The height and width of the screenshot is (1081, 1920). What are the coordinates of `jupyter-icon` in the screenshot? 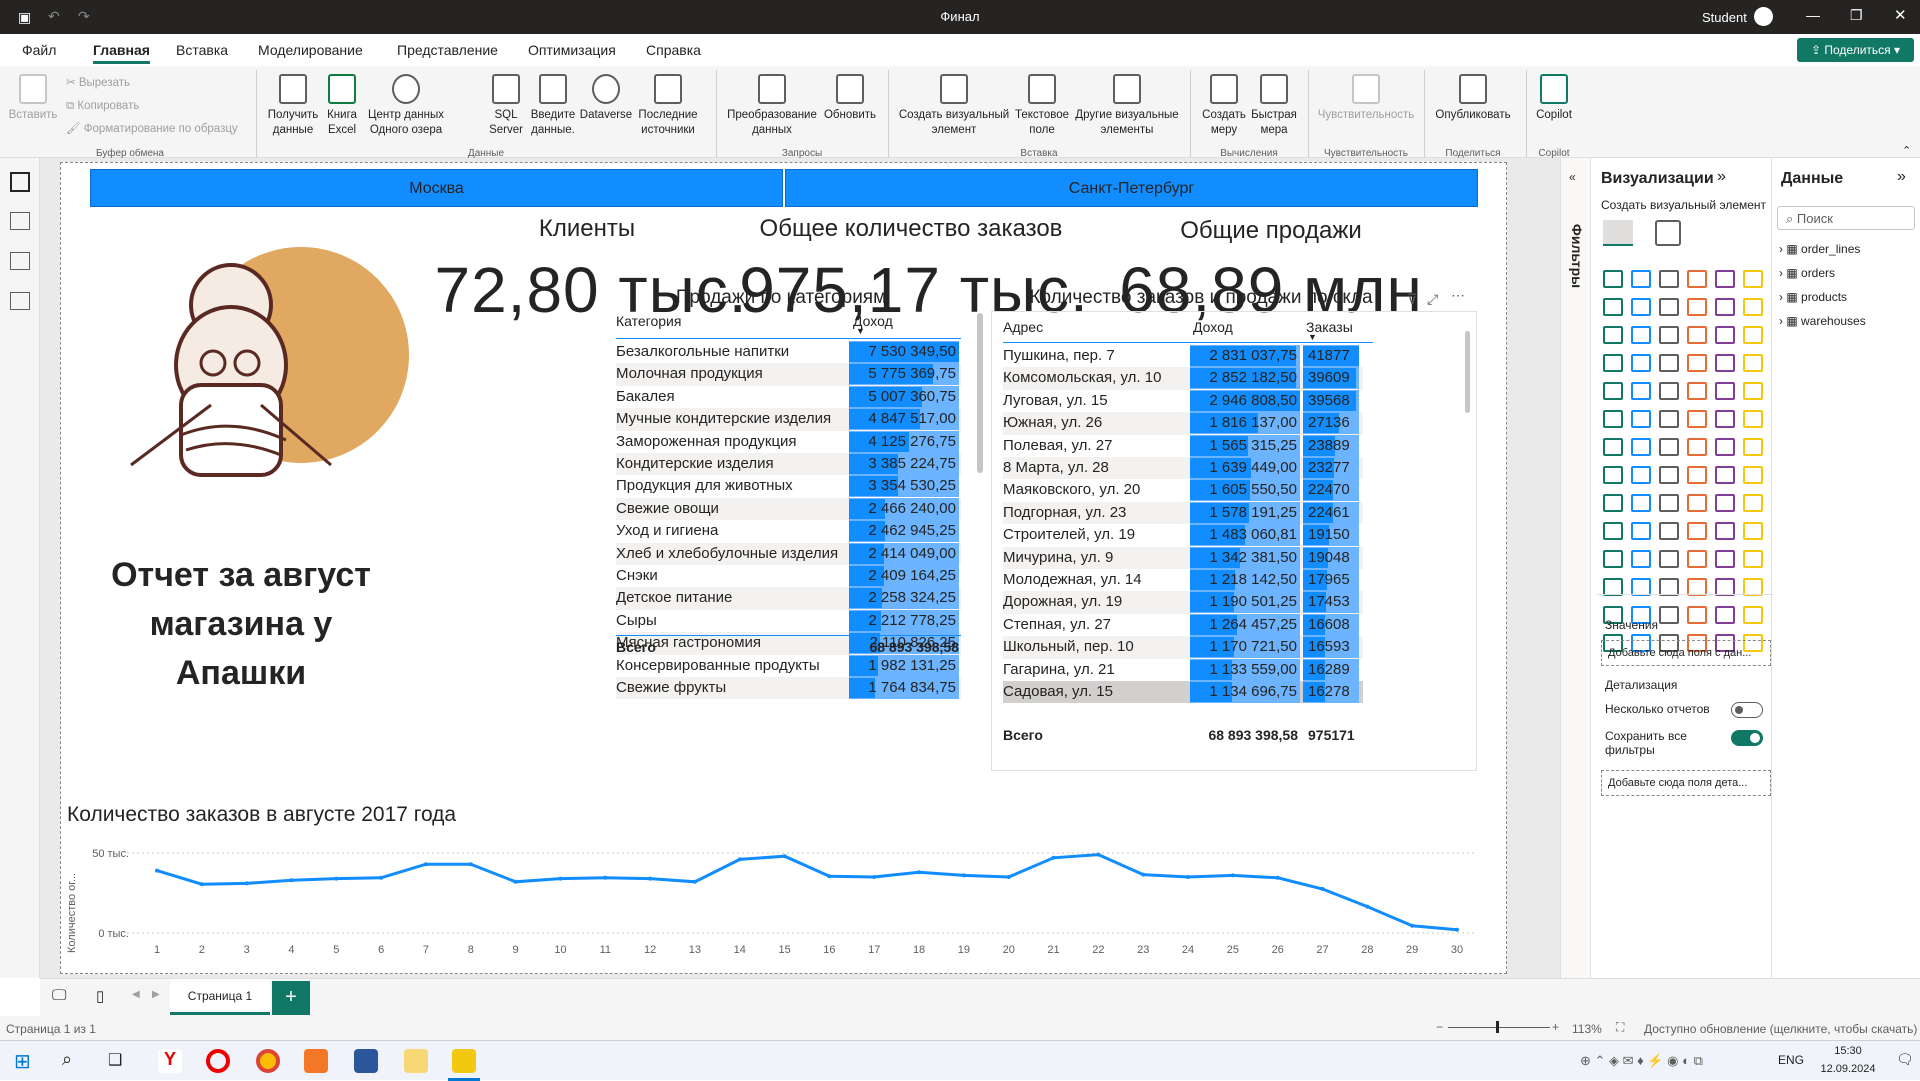 It's located at (316, 1061).